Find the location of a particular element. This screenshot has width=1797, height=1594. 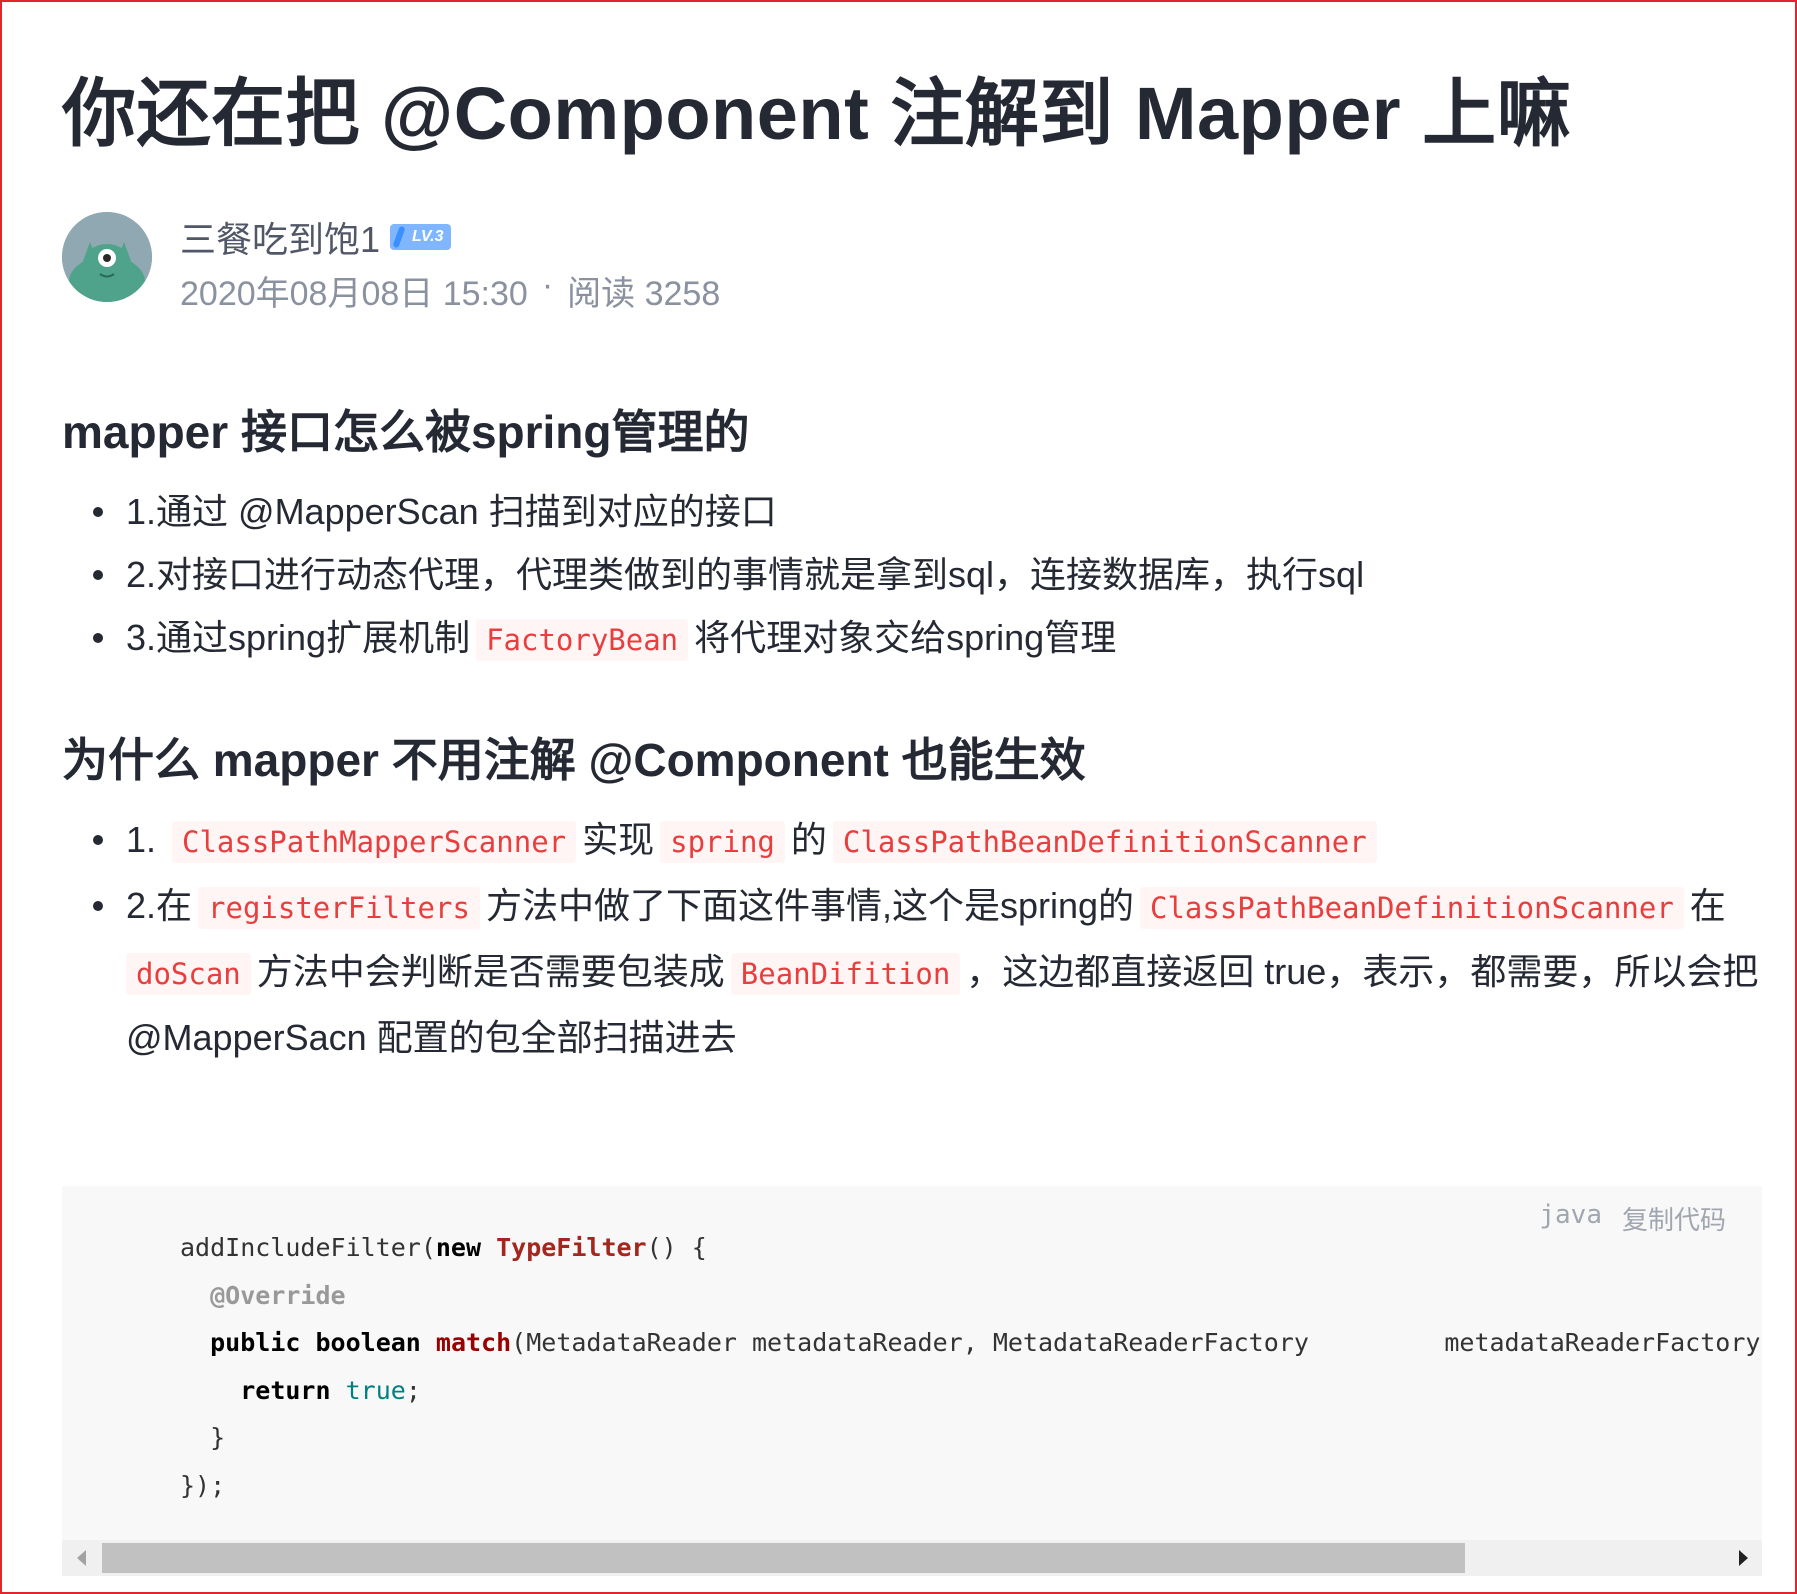

inline-code: ClassPathMapperScanner is located at coordinates (374, 842).